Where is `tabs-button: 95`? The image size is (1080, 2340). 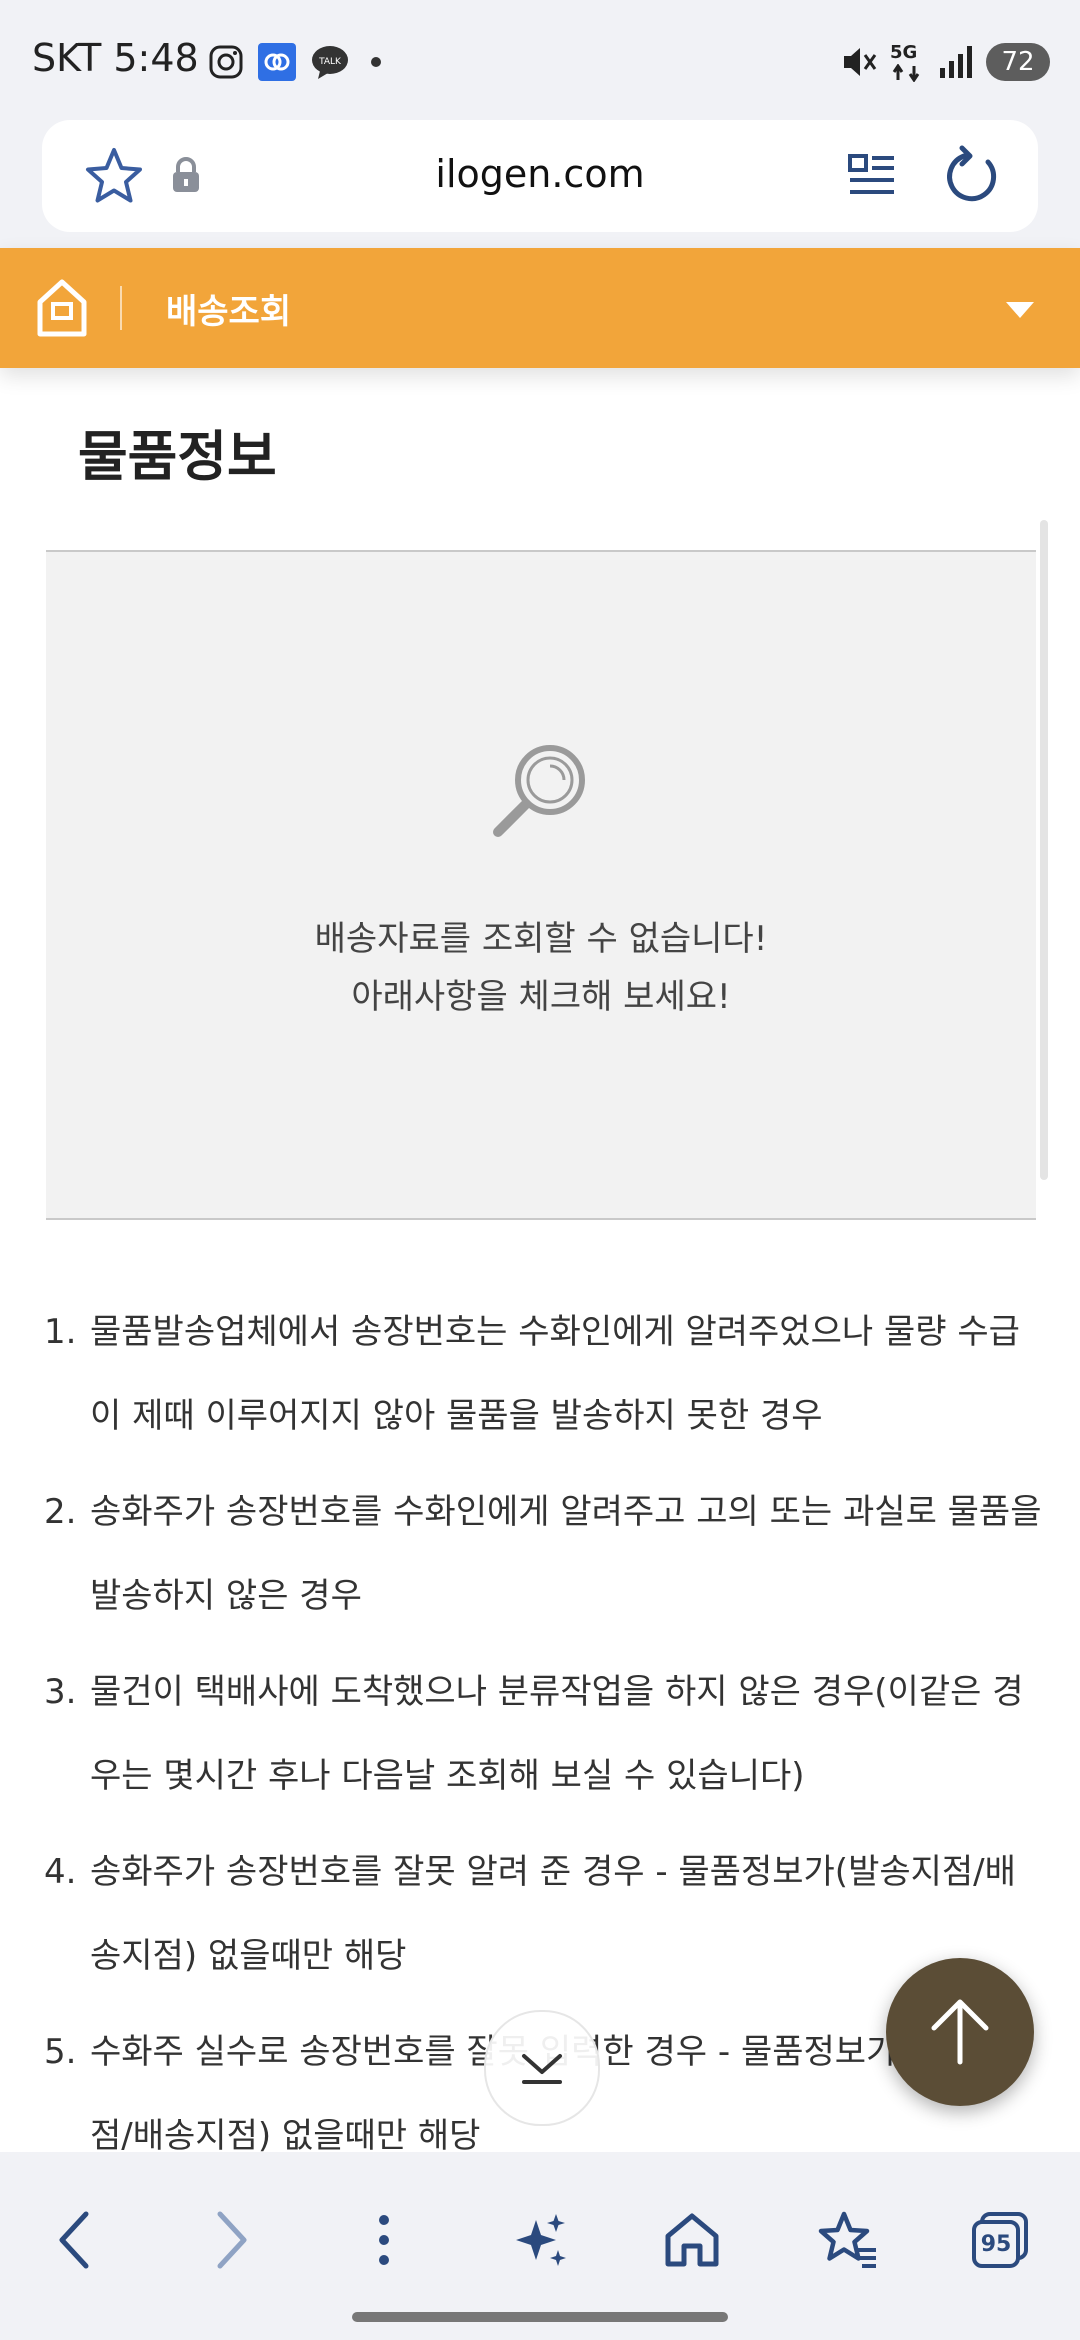 tabs-button: 95 is located at coordinates (1000, 2240).